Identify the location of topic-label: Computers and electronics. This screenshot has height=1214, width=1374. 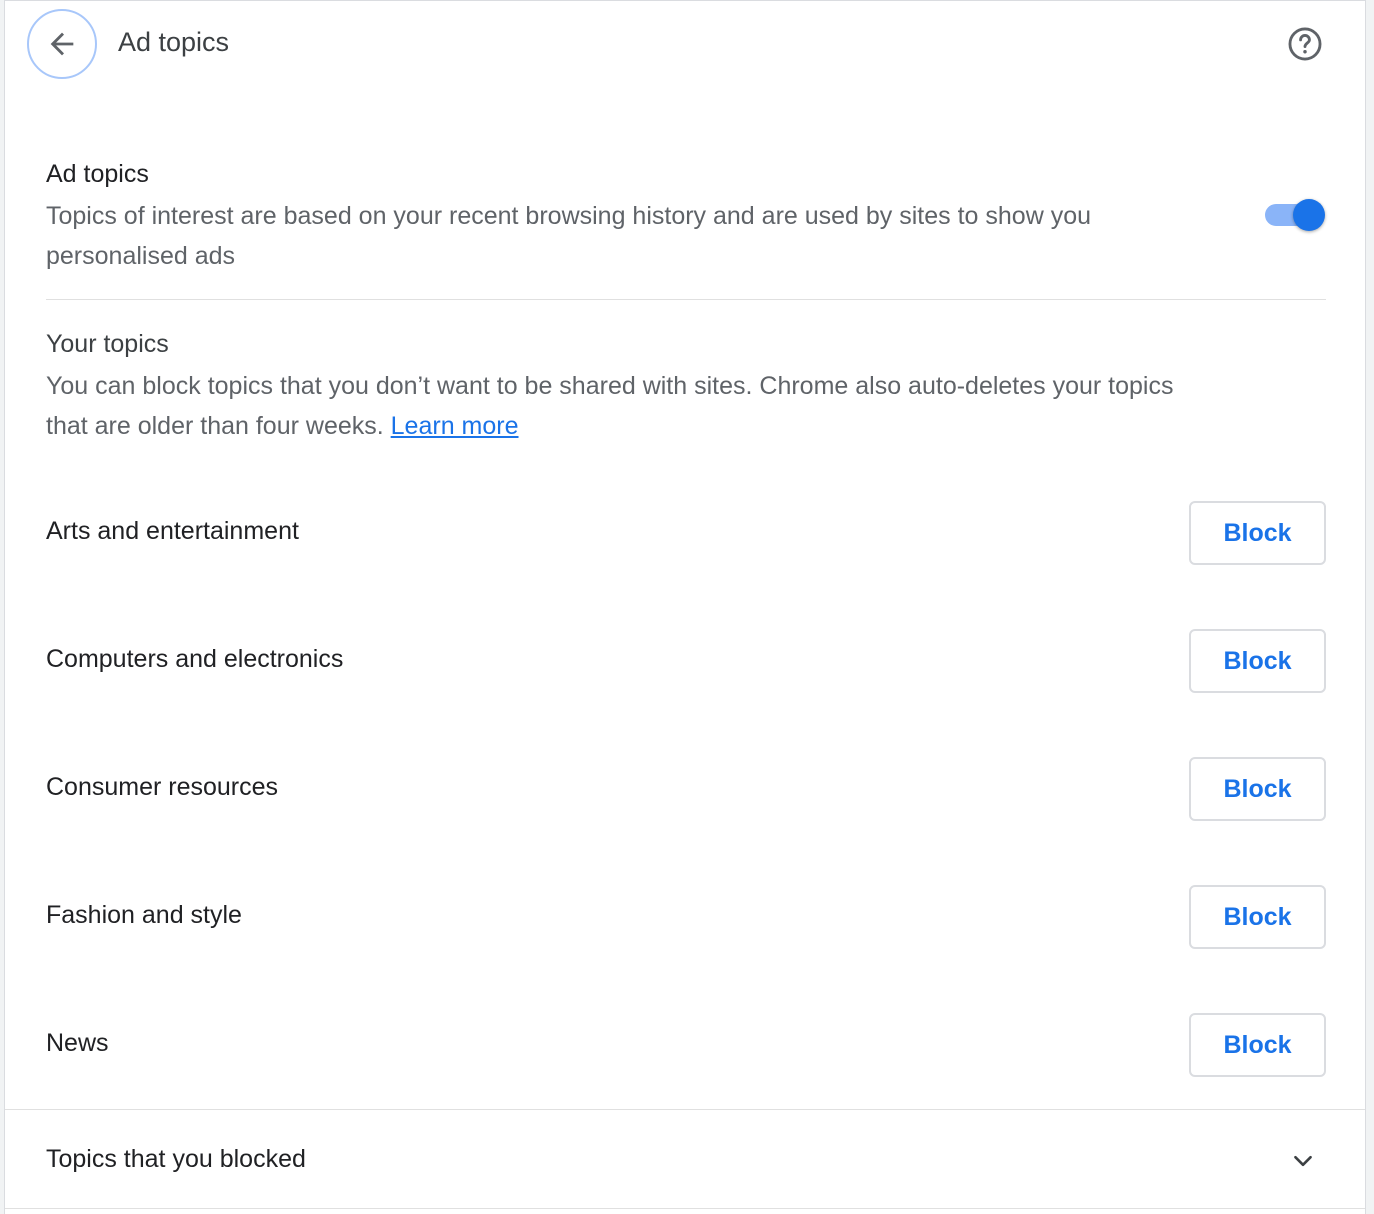
(195, 659).